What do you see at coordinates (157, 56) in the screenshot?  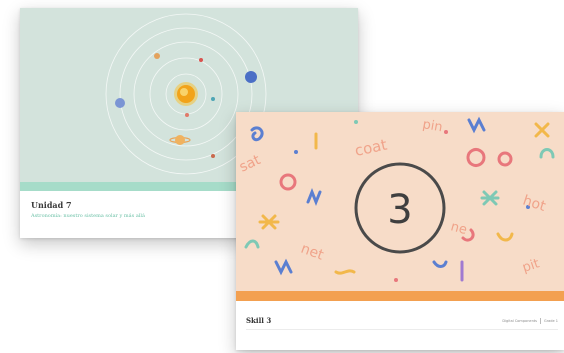 I see `planet-small-icon` at bounding box center [157, 56].